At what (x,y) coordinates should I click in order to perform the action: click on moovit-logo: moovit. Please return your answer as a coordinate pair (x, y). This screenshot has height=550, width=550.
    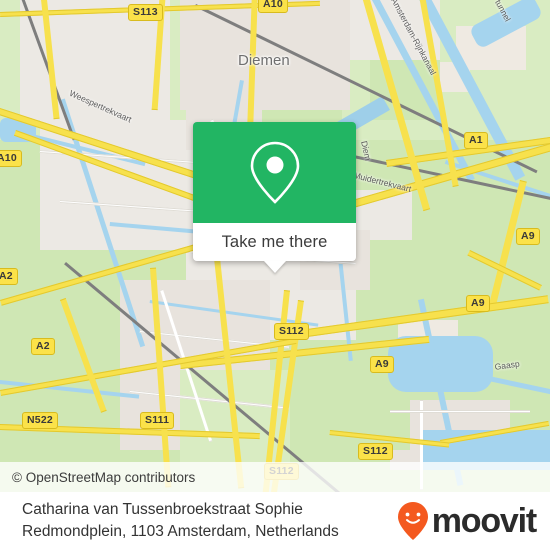
    Looking at the image, I should click on (466, 521).